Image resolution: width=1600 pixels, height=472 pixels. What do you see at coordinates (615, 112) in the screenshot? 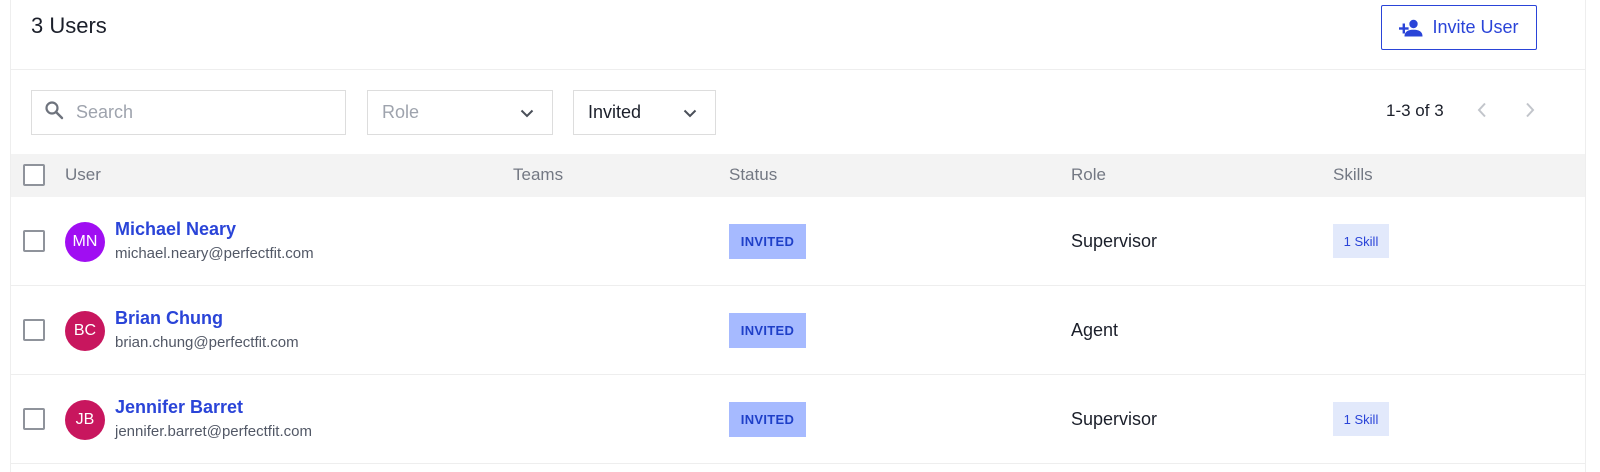
I see `status-filter-value: Invited` at bounding box center [615, 112].